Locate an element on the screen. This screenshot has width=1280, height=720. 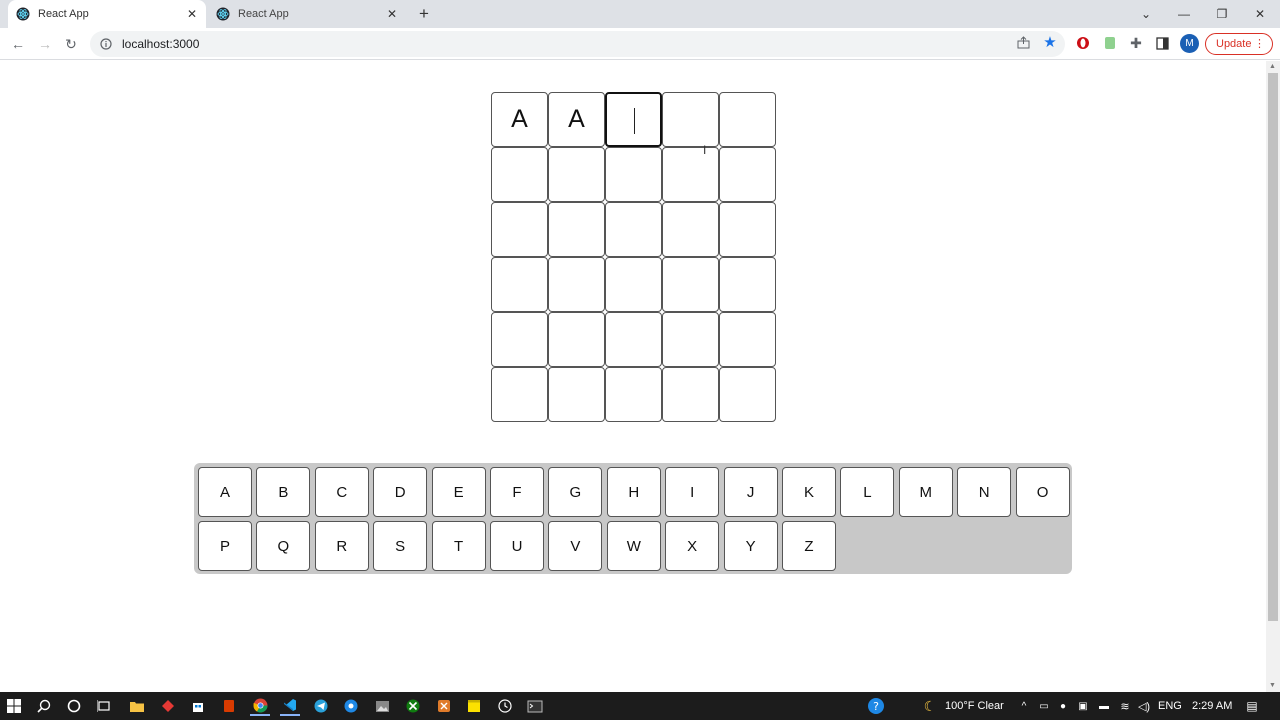
key-e: E is located at coordinates (458, 492).